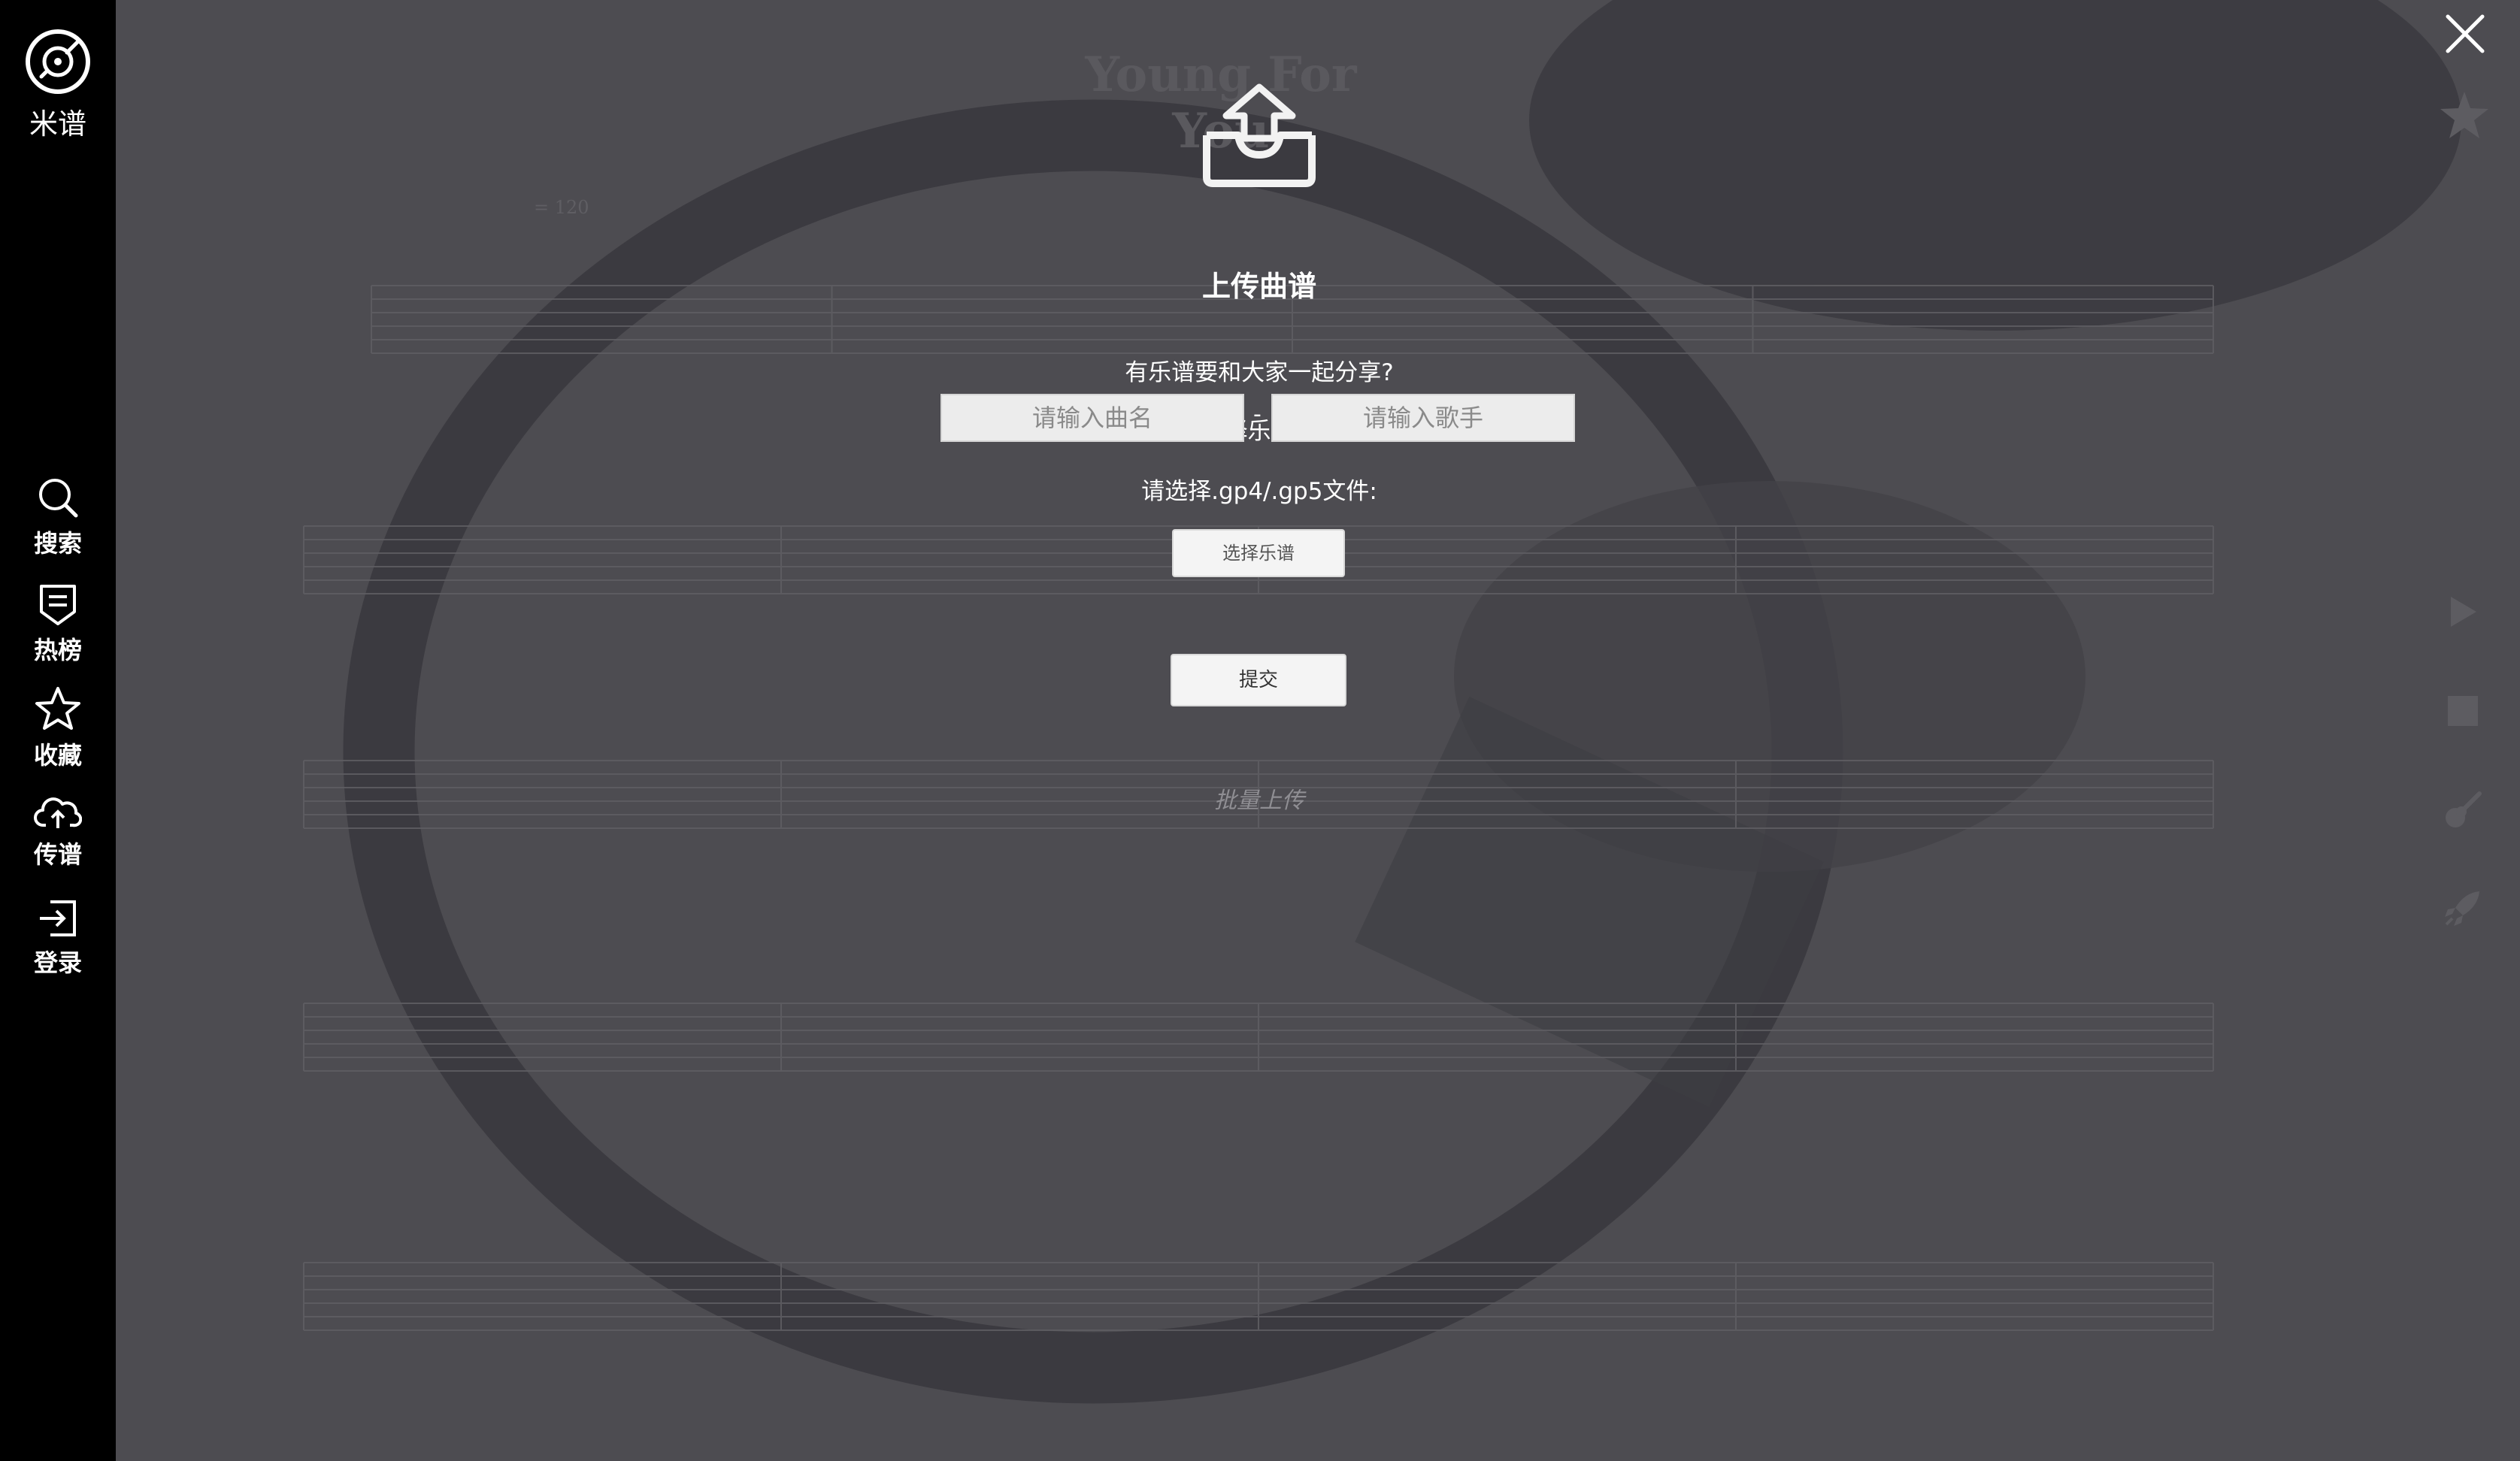 The height and width of the screenshot is (1461, 2520). Describe the element at coordinates (58, 918) in the screenshot. I see `login-icon` at that location.